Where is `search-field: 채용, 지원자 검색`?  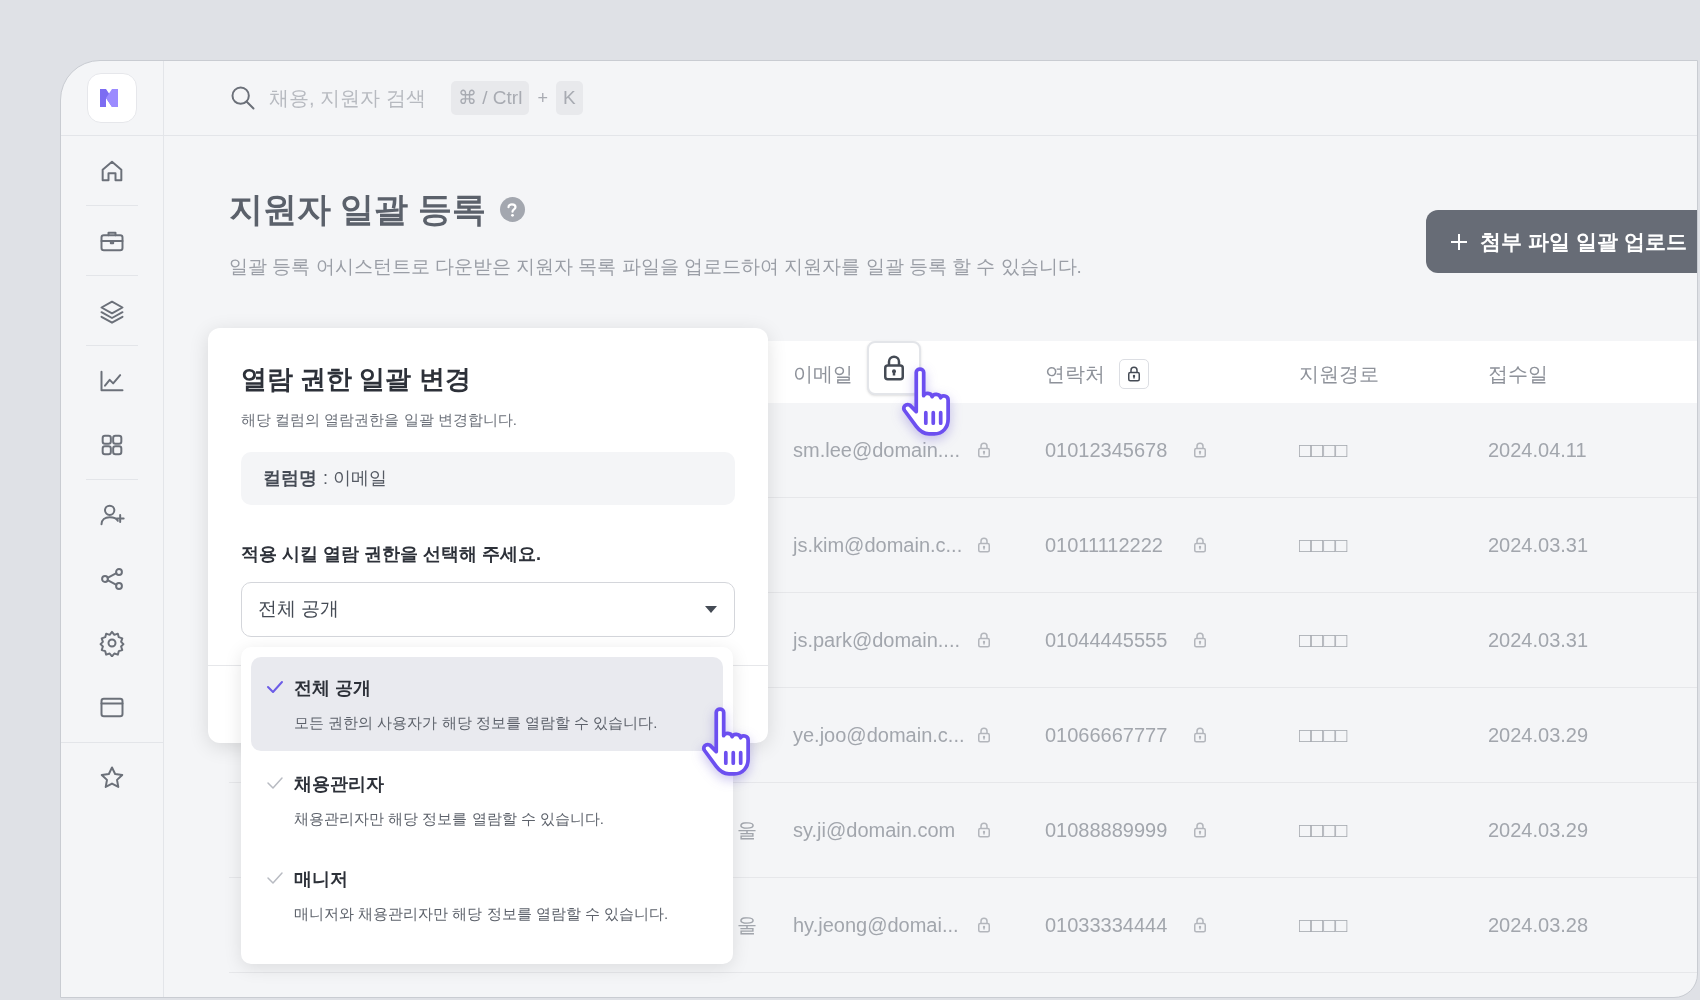
search-field: 채용, 지원자 검색 is located at coordinates (354, 98).